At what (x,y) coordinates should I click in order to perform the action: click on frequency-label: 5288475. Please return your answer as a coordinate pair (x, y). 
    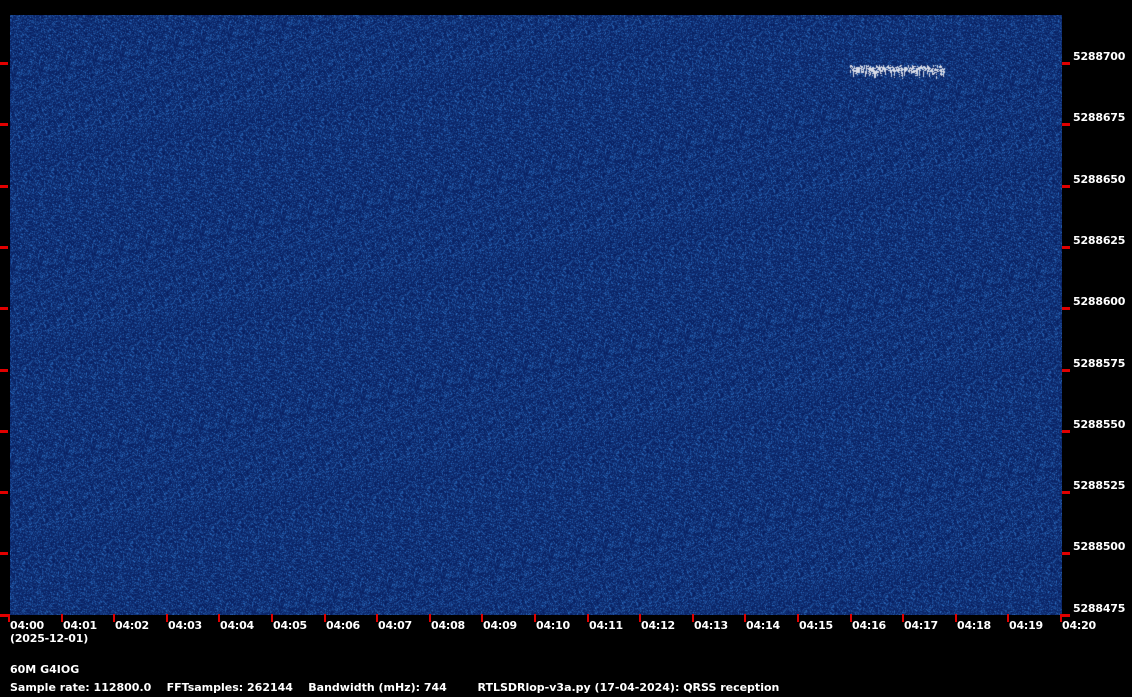
    Looking at the image, I should click on (1099, 608).